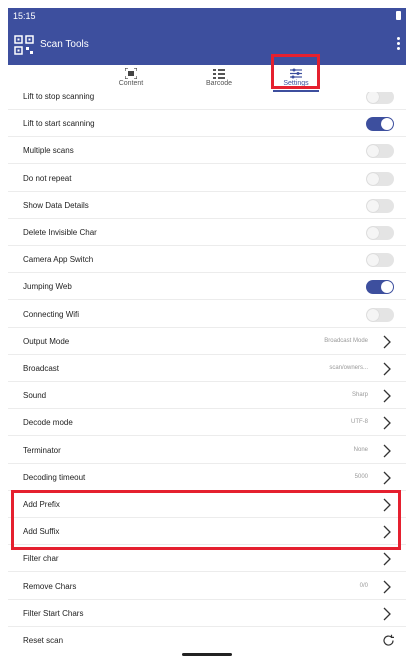 This screenshot has width=414, height=657. Describe the element at coordinates (363, 585) in the screenshot. I see `setting-value: 0/0` at that location.